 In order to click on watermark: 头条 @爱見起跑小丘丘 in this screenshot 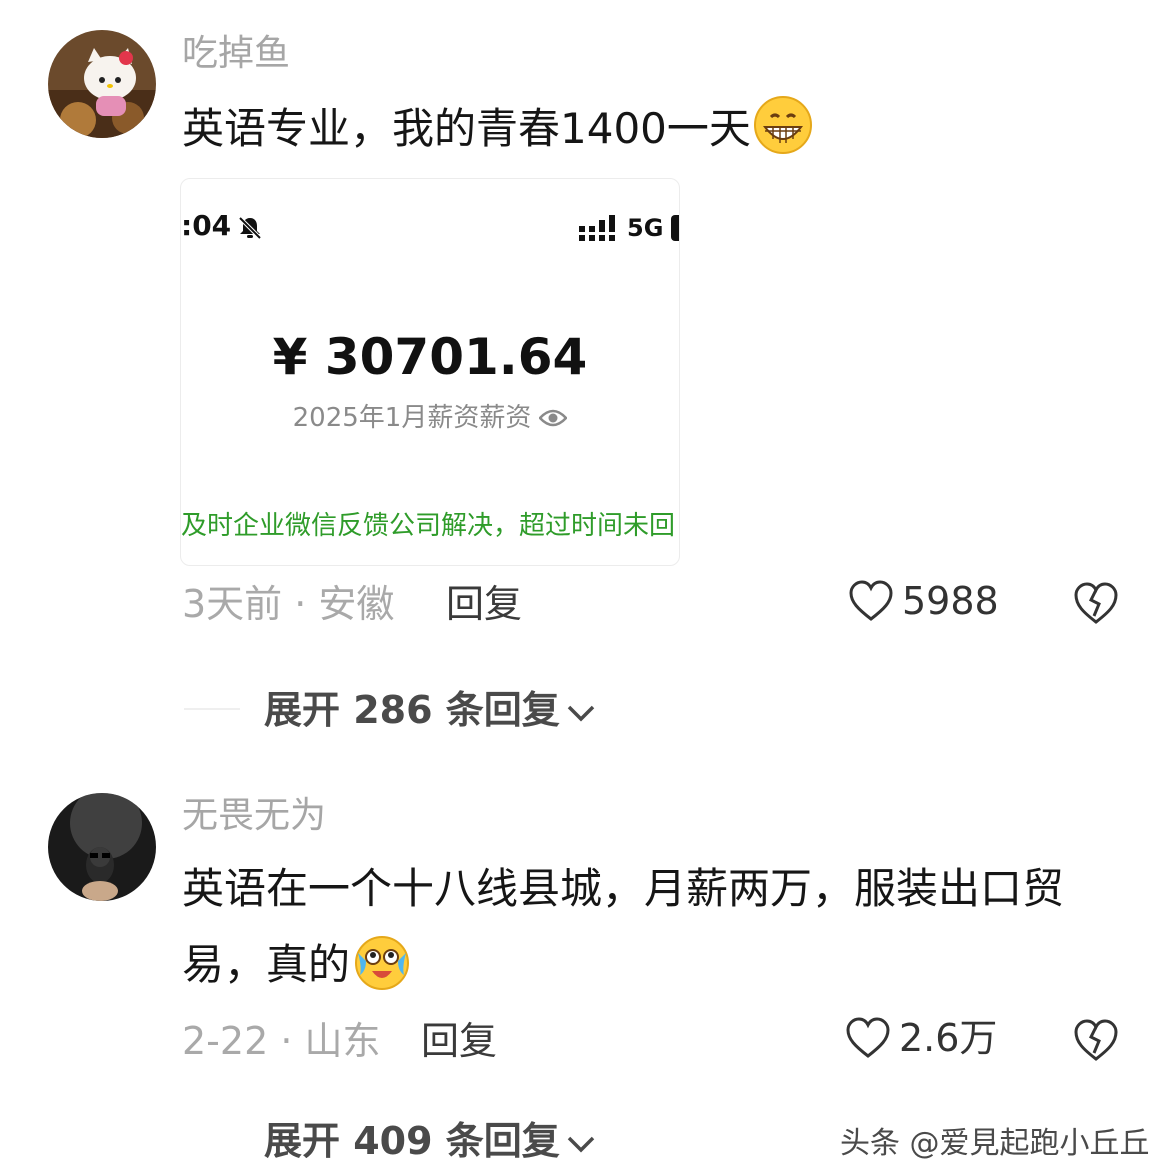, I will do `click(995, 1143)`.